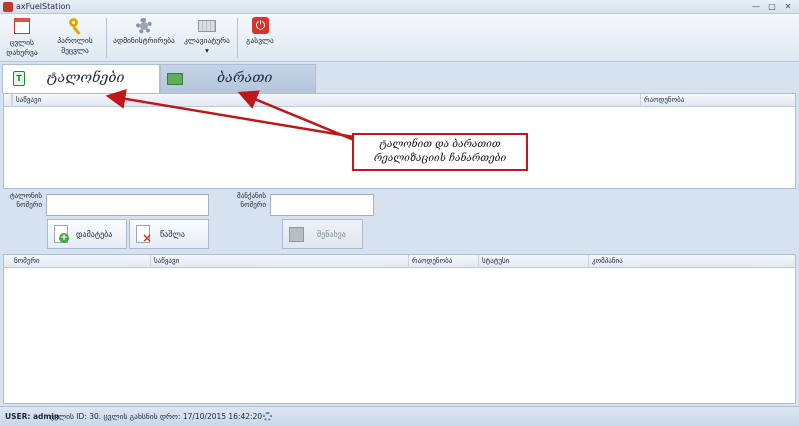  I want to click on column-status: სტატუსი, so click(533, 261).